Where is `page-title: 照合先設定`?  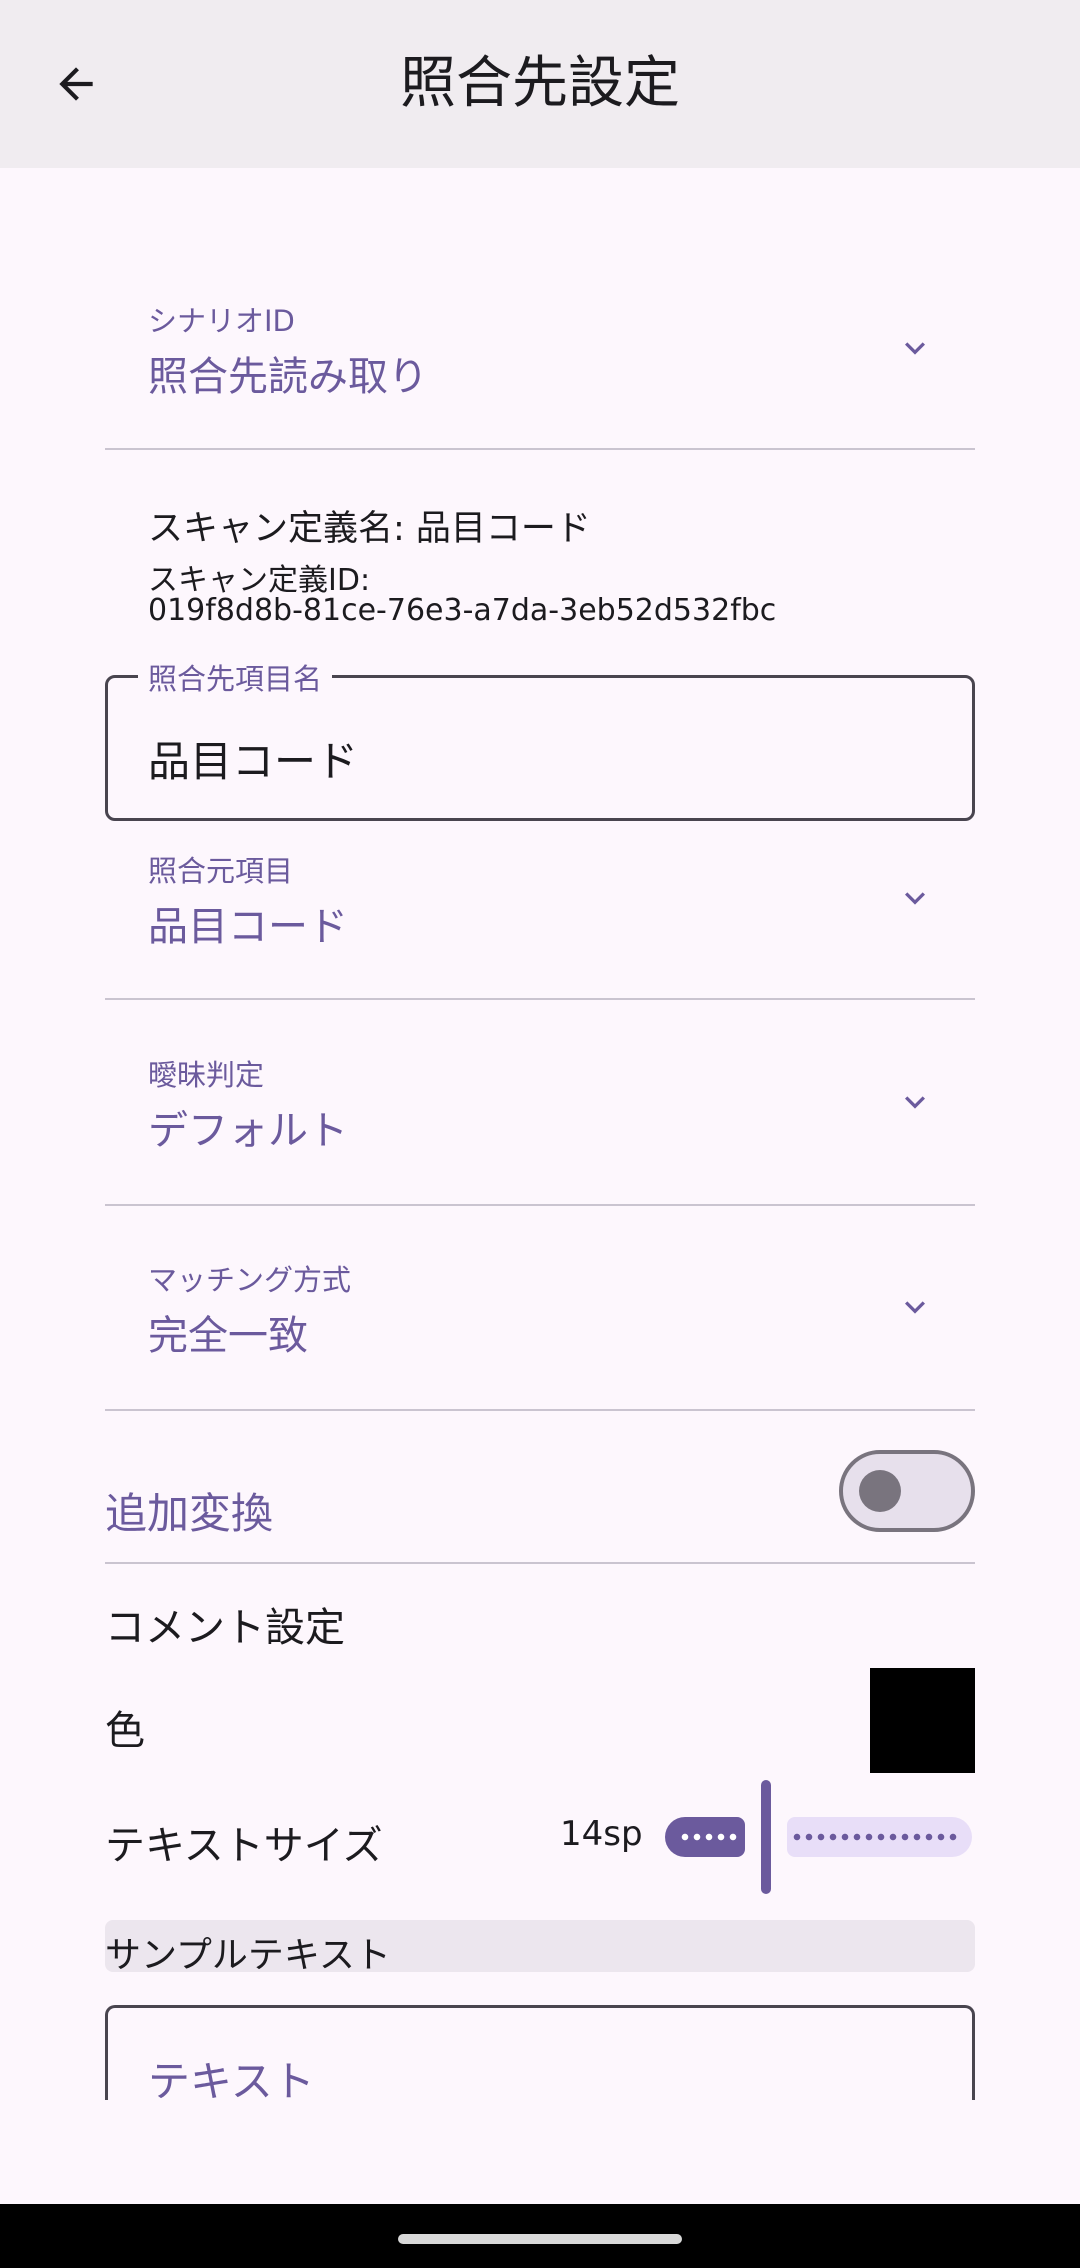
page-title: 照合先設定 is located at coordinates (540, 83).